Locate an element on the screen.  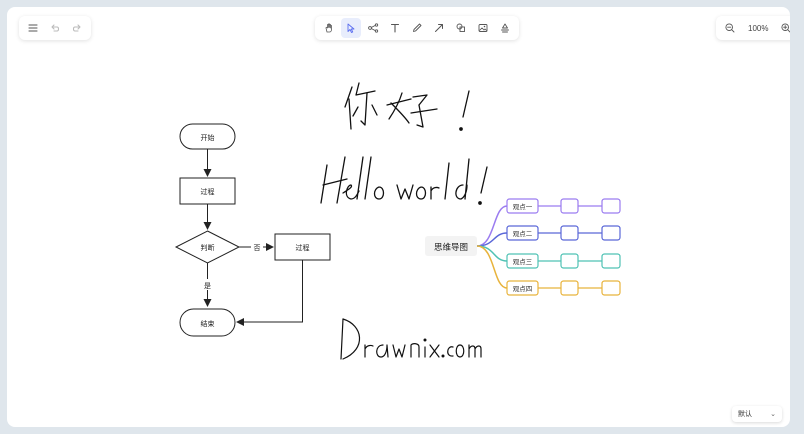
zoom-toolbar: 100% is located at coordinates (753, 28).